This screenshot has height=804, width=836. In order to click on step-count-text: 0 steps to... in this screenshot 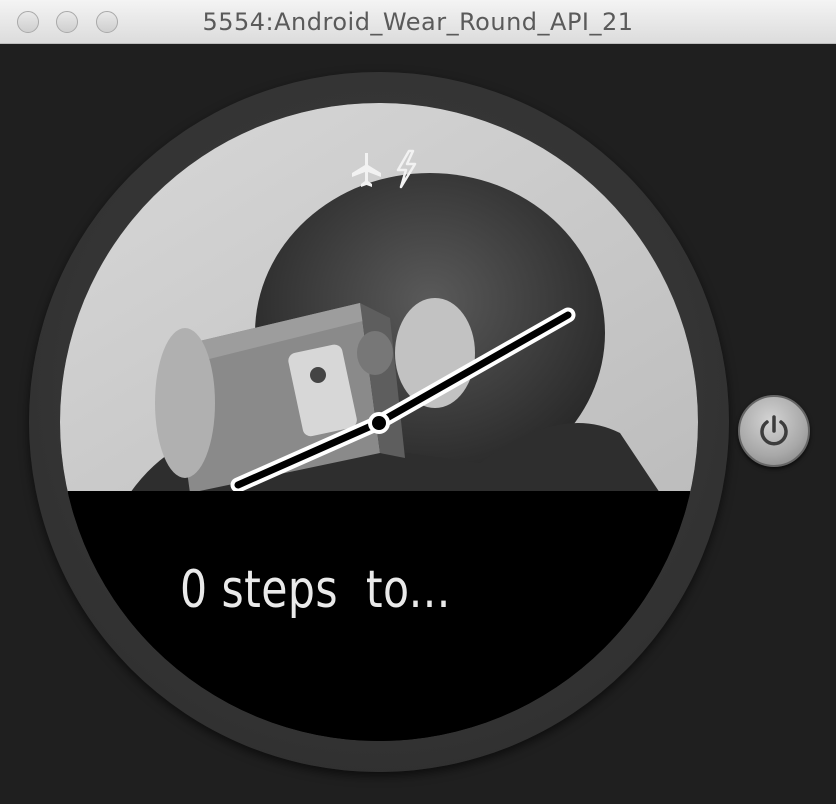, I will do `click(315, 590)`.